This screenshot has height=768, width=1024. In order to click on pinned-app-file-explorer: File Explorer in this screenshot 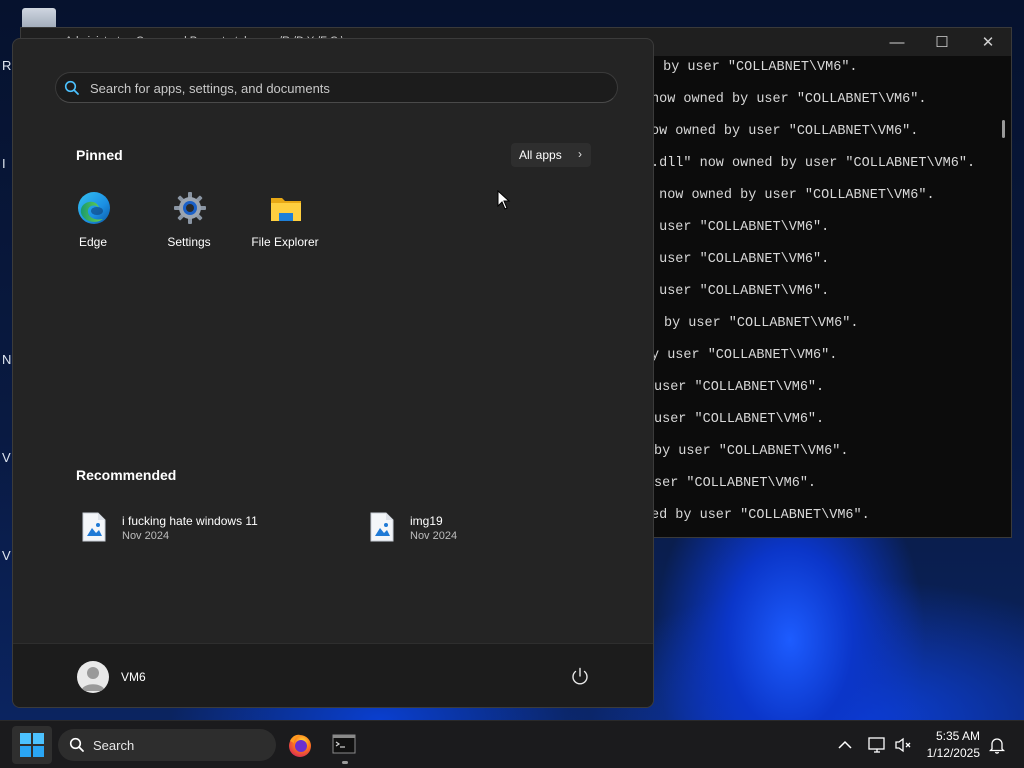, I will do `click(285, 220)`.